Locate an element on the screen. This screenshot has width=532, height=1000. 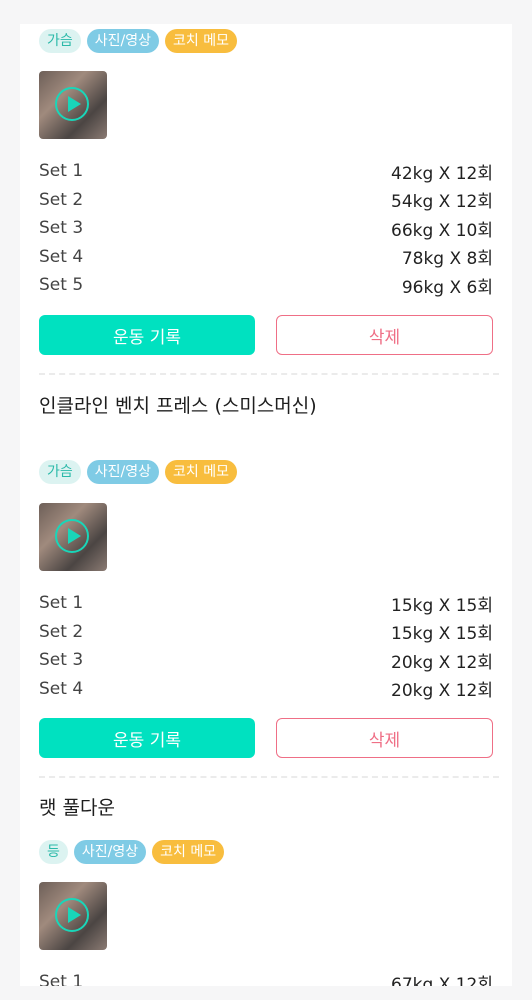
tag-row: 등 사진/영상 코치 메모 is located at coordinates (132, 852).